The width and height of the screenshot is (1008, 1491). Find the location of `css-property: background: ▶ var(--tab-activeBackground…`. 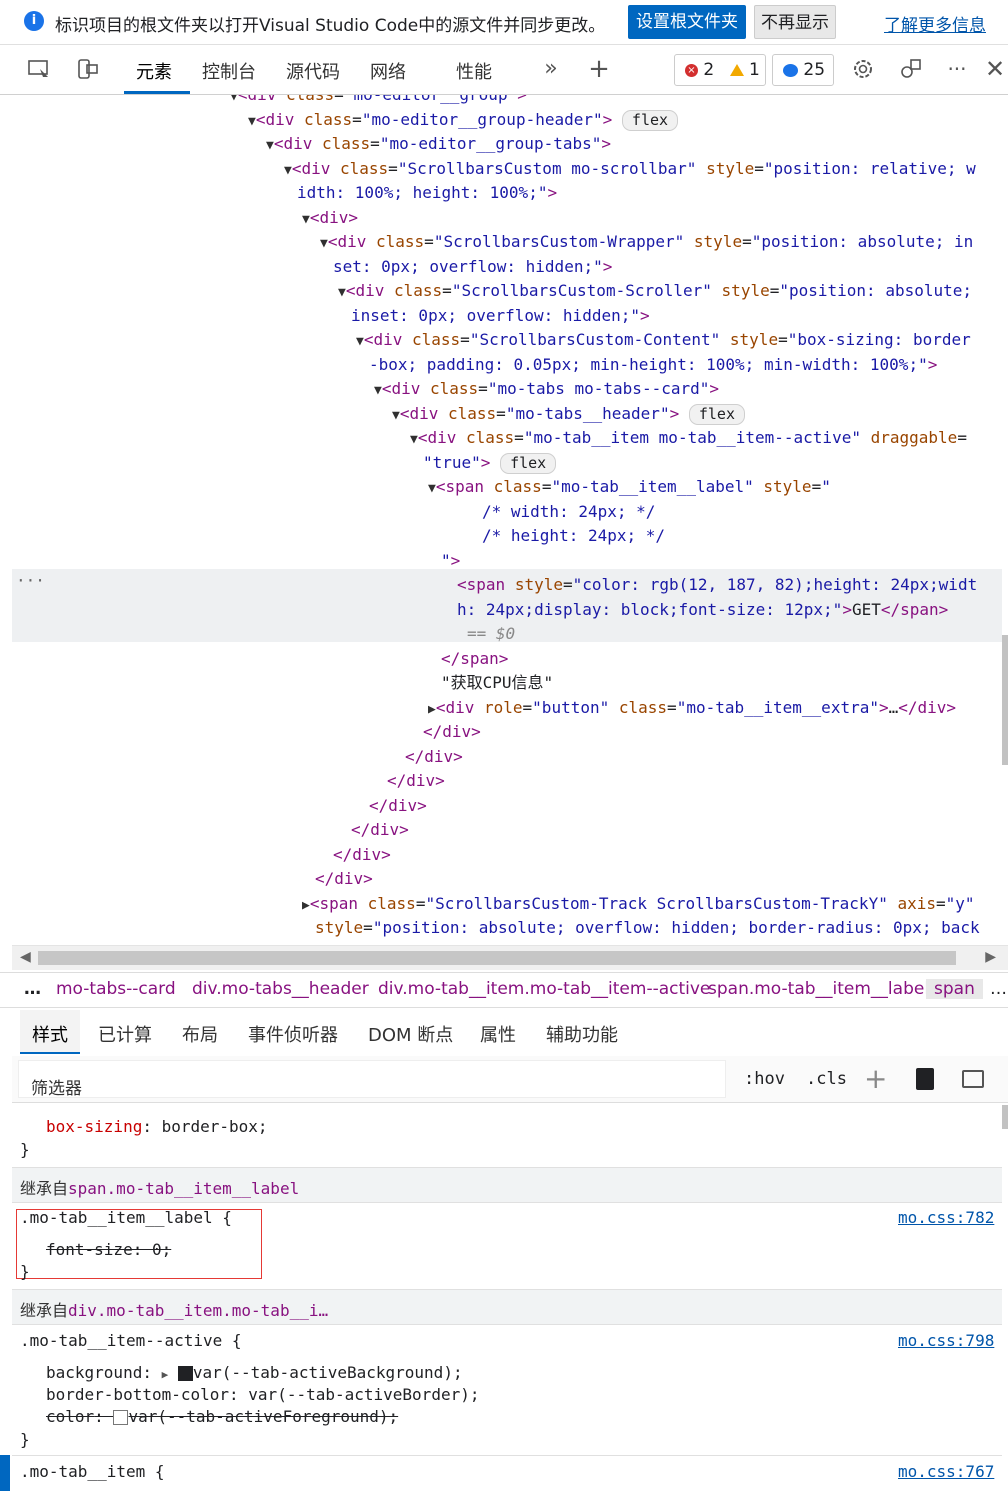

css-property: background: ▶ var(--tab-activeBackground… is located at coordinates (254, 1374).